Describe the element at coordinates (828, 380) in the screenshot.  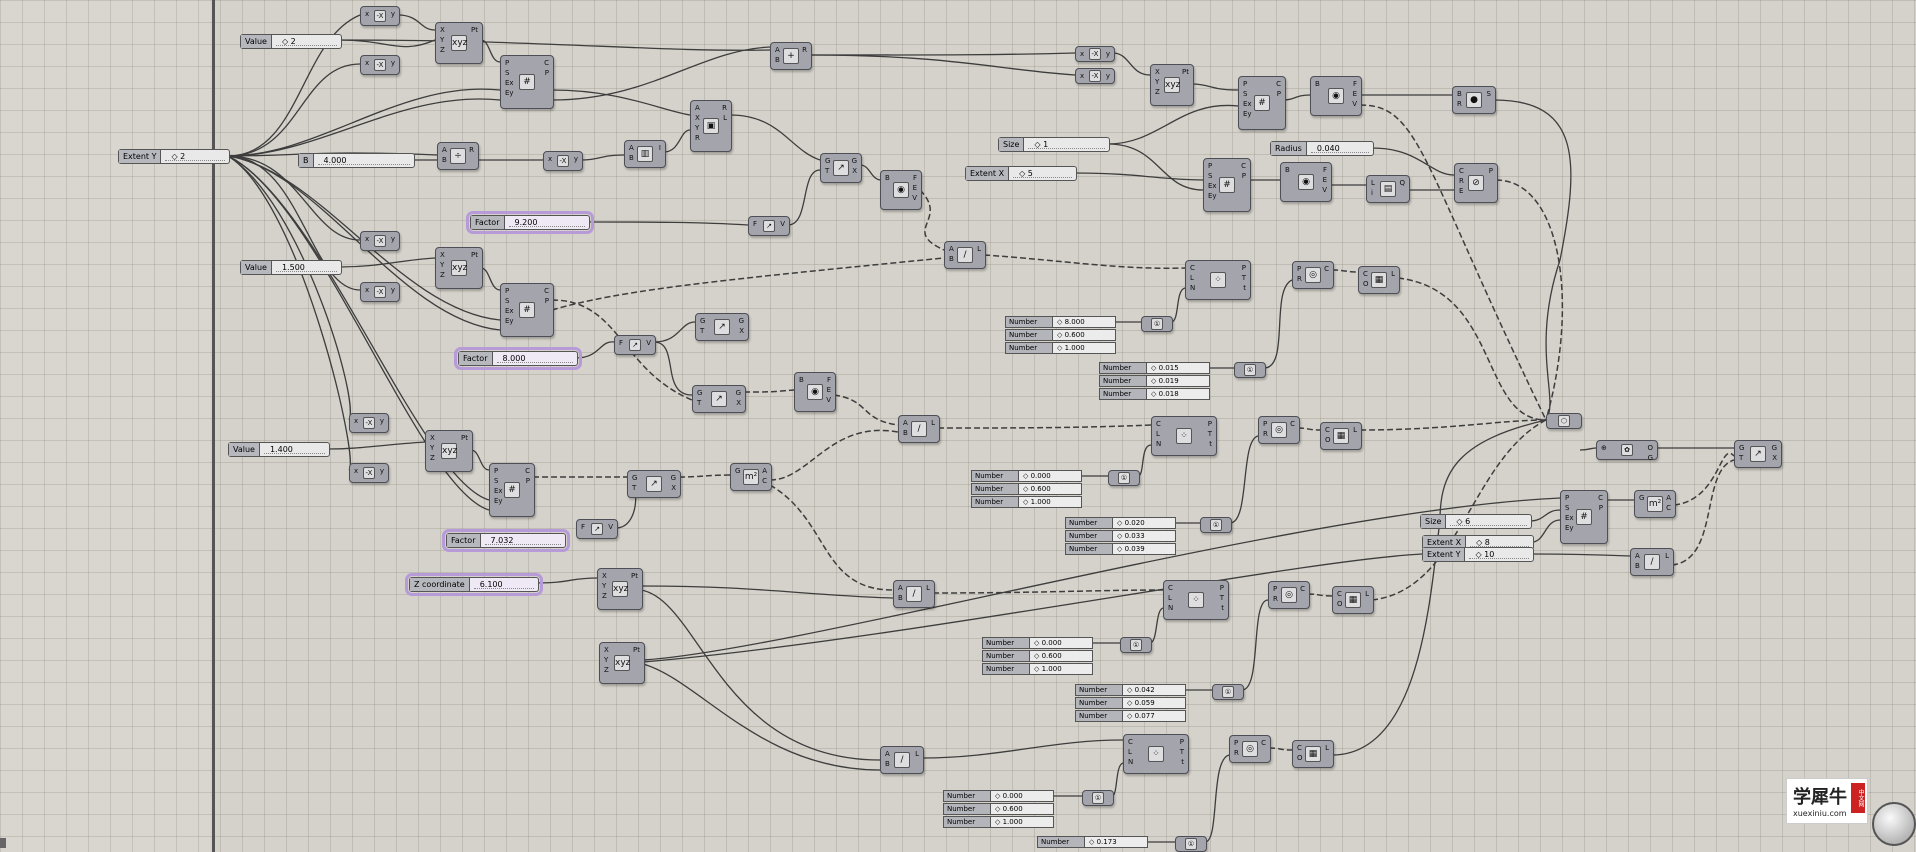
I see `output-param: F` at that location.